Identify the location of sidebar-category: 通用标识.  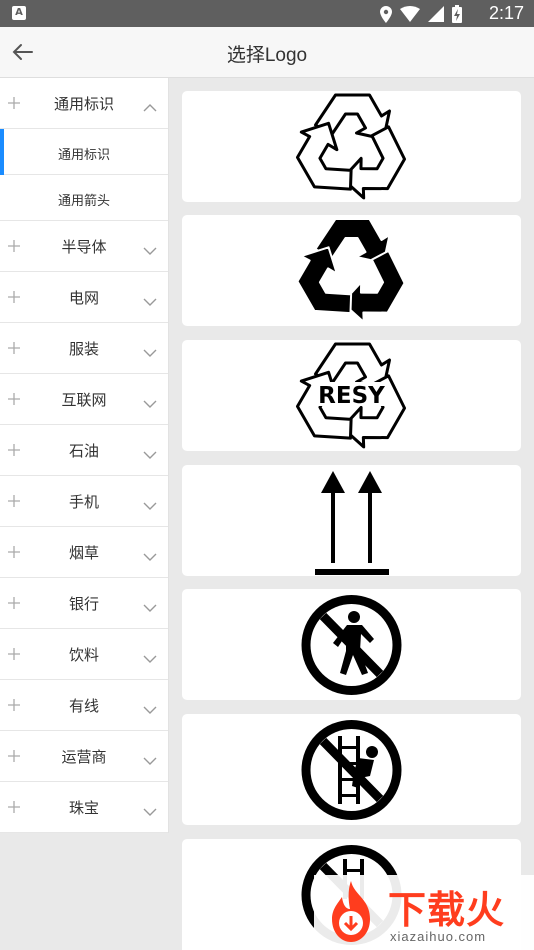
(84, 103).